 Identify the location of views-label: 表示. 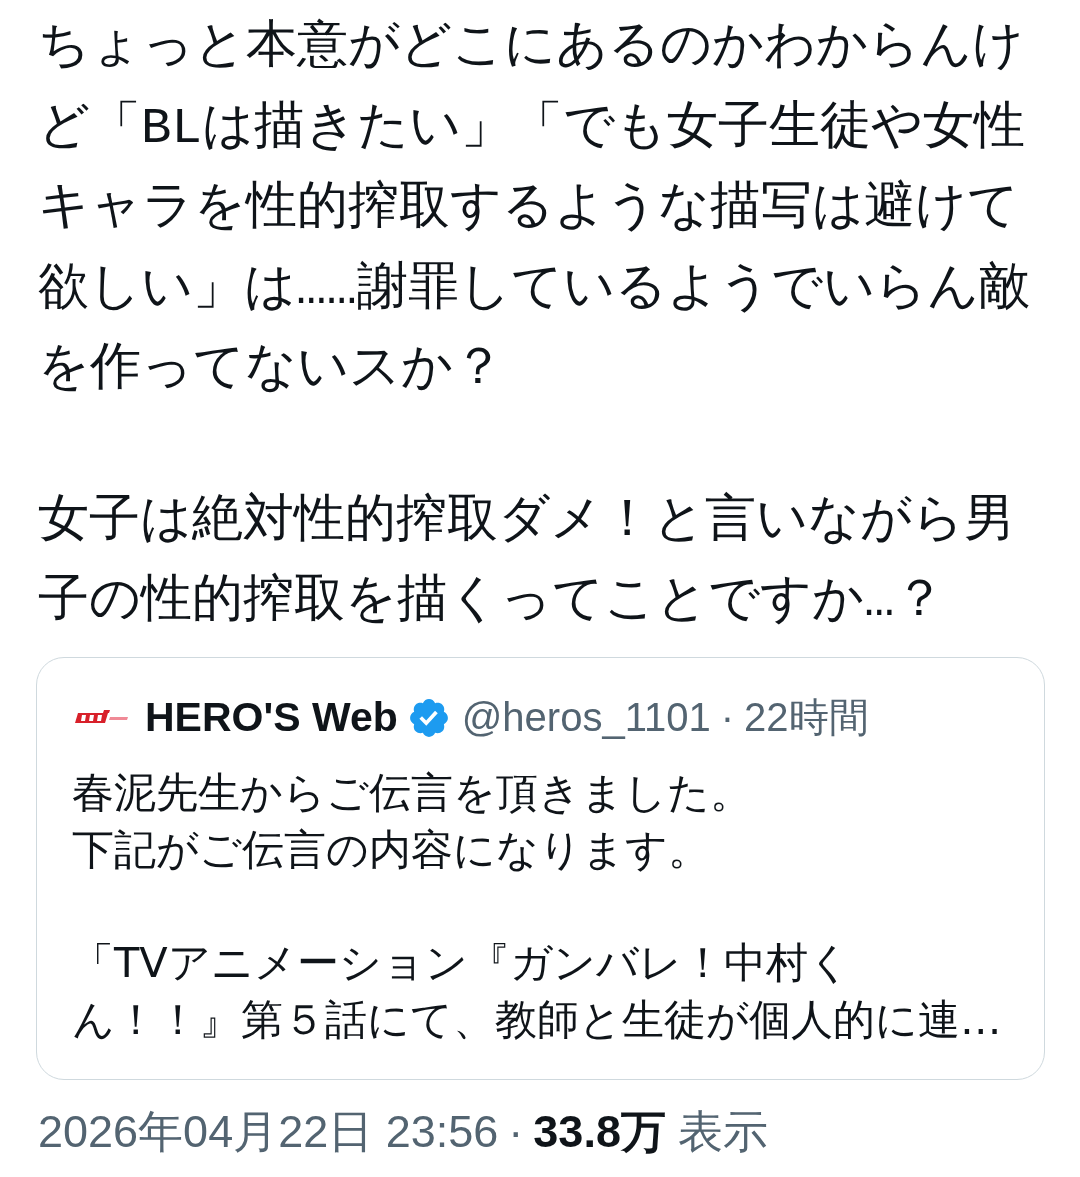
(722, 1131).